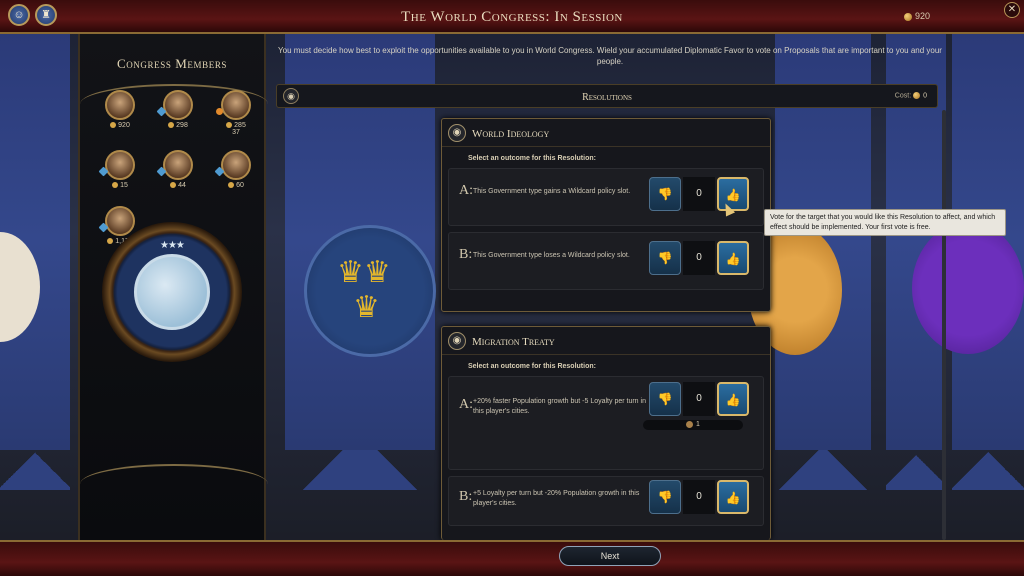 Image resolution: width=1024 pixels, height=576 pixels. I want to click on member-favor: 285, so click(240, 125).